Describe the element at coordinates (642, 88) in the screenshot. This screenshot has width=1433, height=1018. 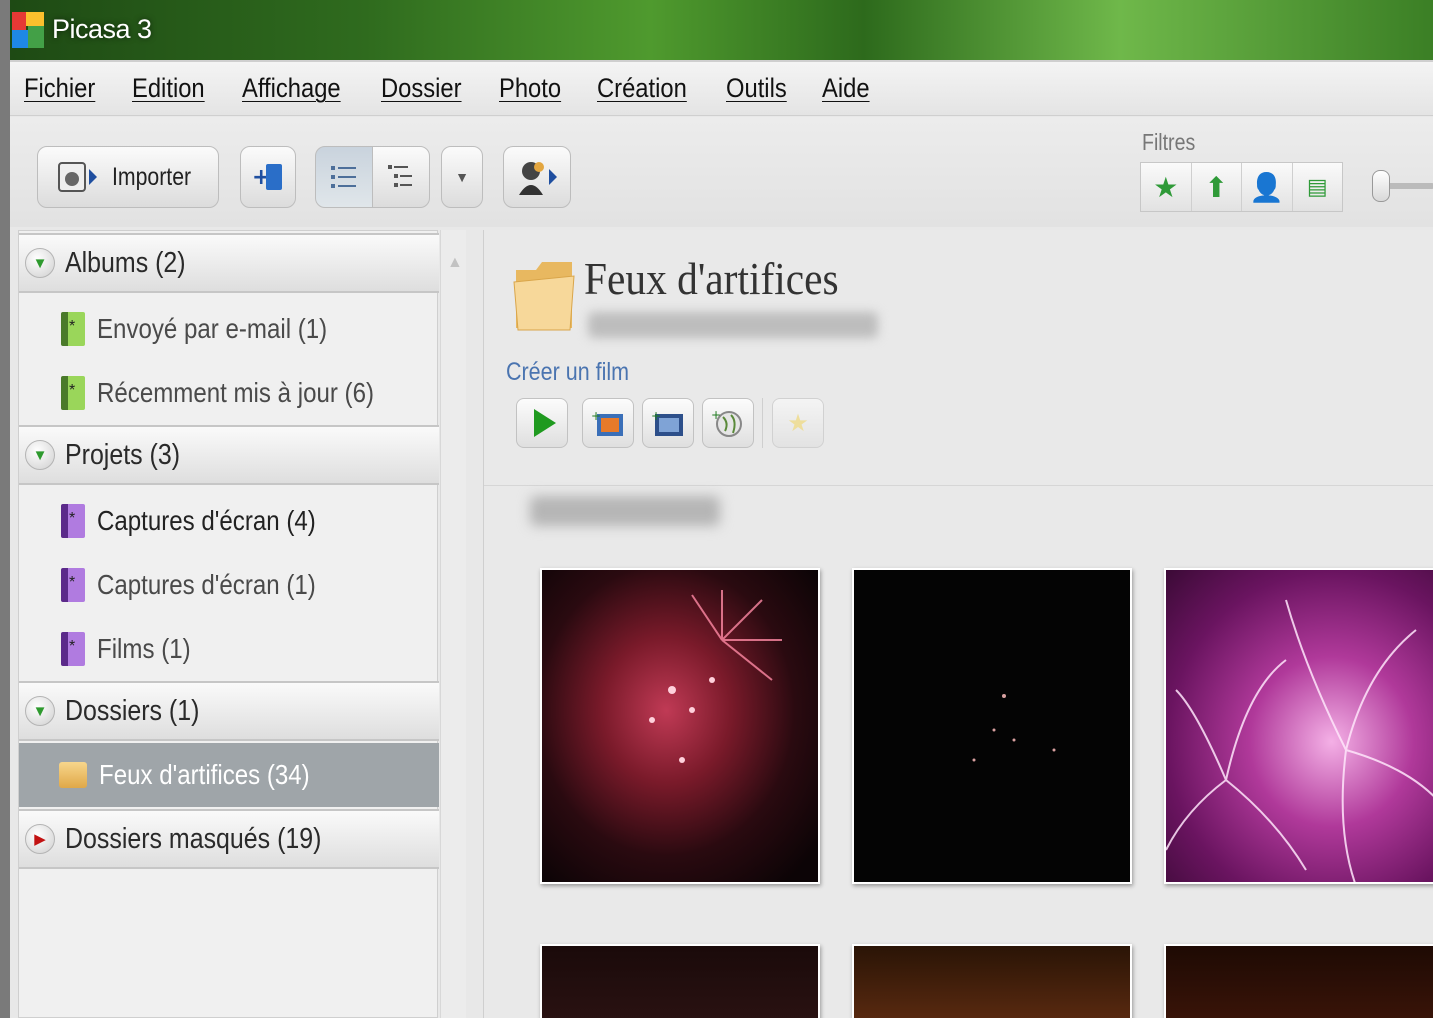
I see `menu-creation: Création` at that location.